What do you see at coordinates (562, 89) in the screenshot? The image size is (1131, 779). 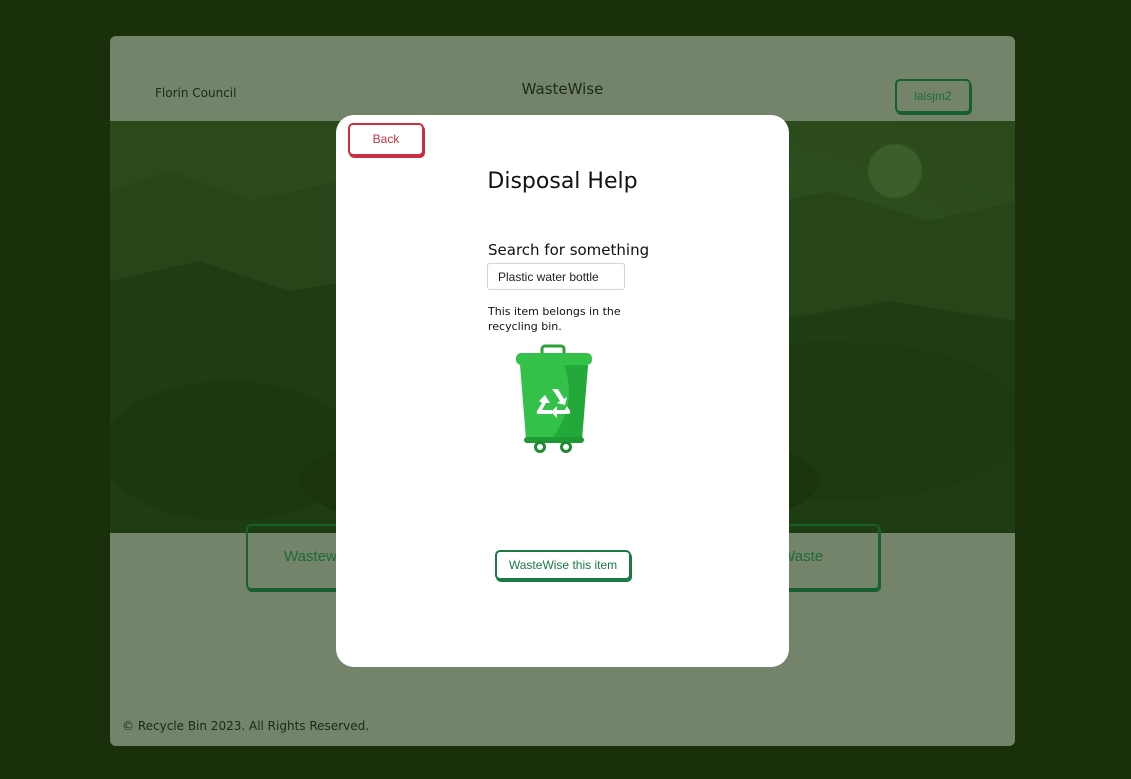 I see `brand-title: WasteWise` at bounding box center [562, 89].